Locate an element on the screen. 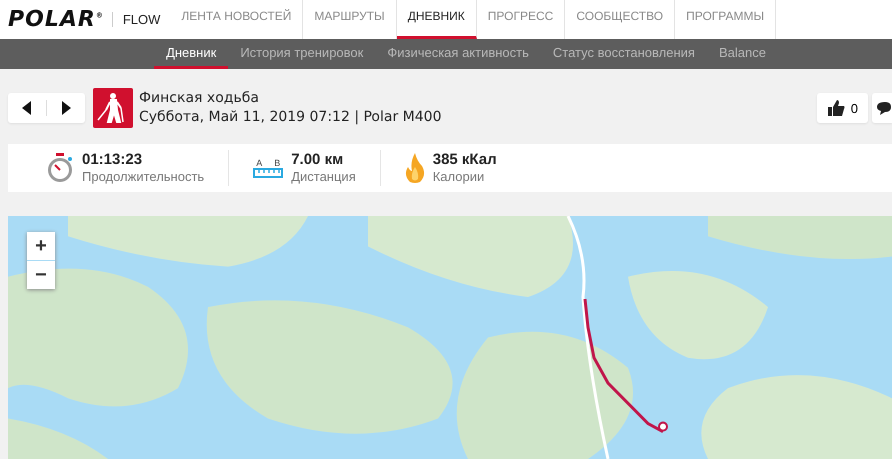  subnav-tab: Дневник is located at coordinates (191, 54).